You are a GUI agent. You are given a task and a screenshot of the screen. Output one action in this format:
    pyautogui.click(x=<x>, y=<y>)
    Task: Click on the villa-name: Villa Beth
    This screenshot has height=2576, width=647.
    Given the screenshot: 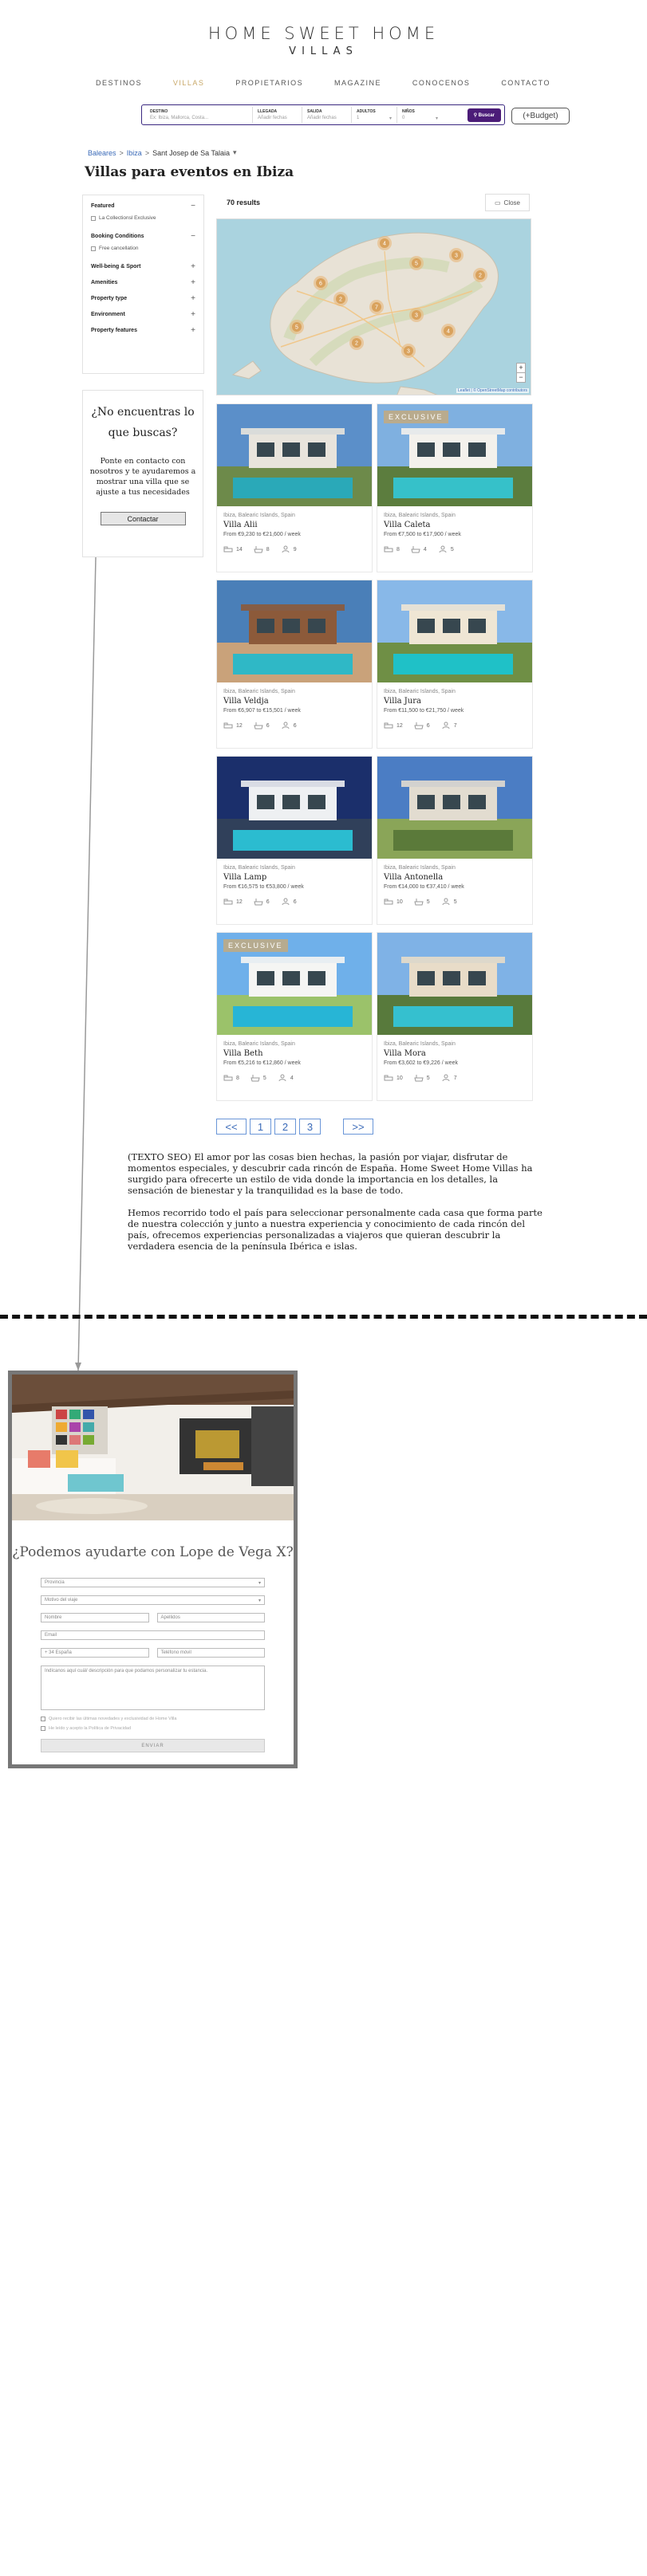 What is the action you would take?
    pyautogui.click(x=297, y=1054)
    